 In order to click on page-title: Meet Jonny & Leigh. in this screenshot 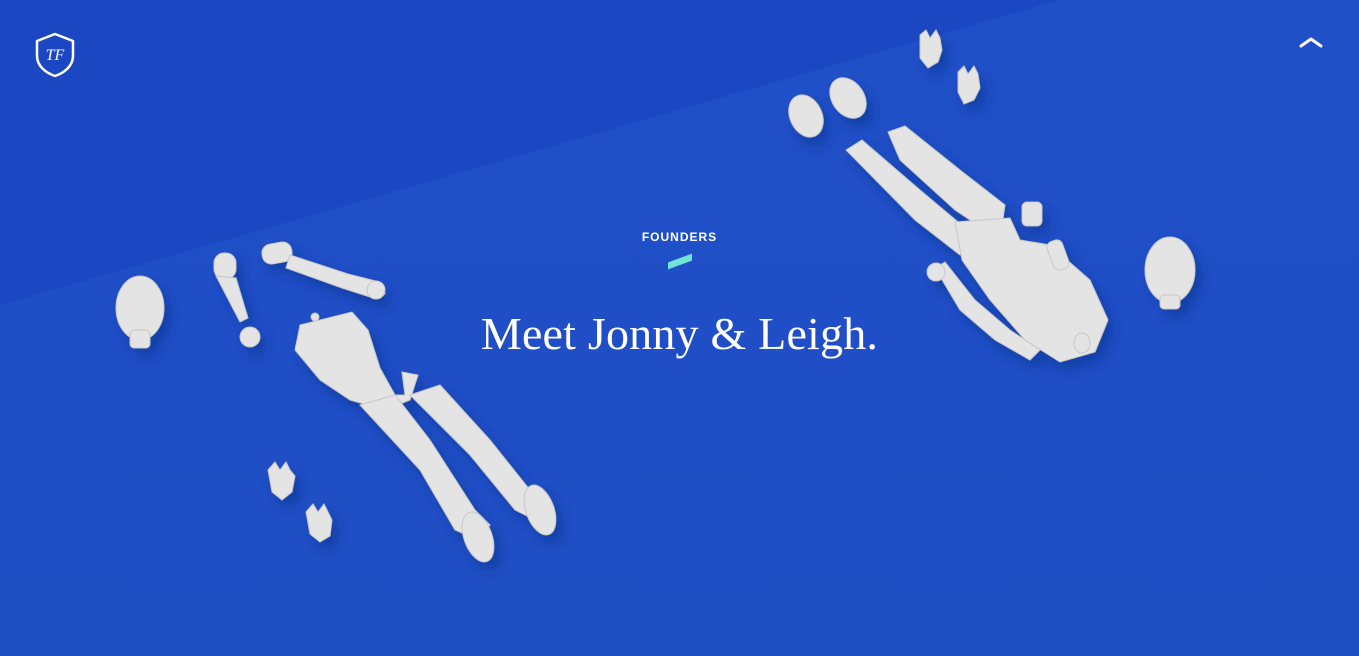, I will do `click(679, 333)`.